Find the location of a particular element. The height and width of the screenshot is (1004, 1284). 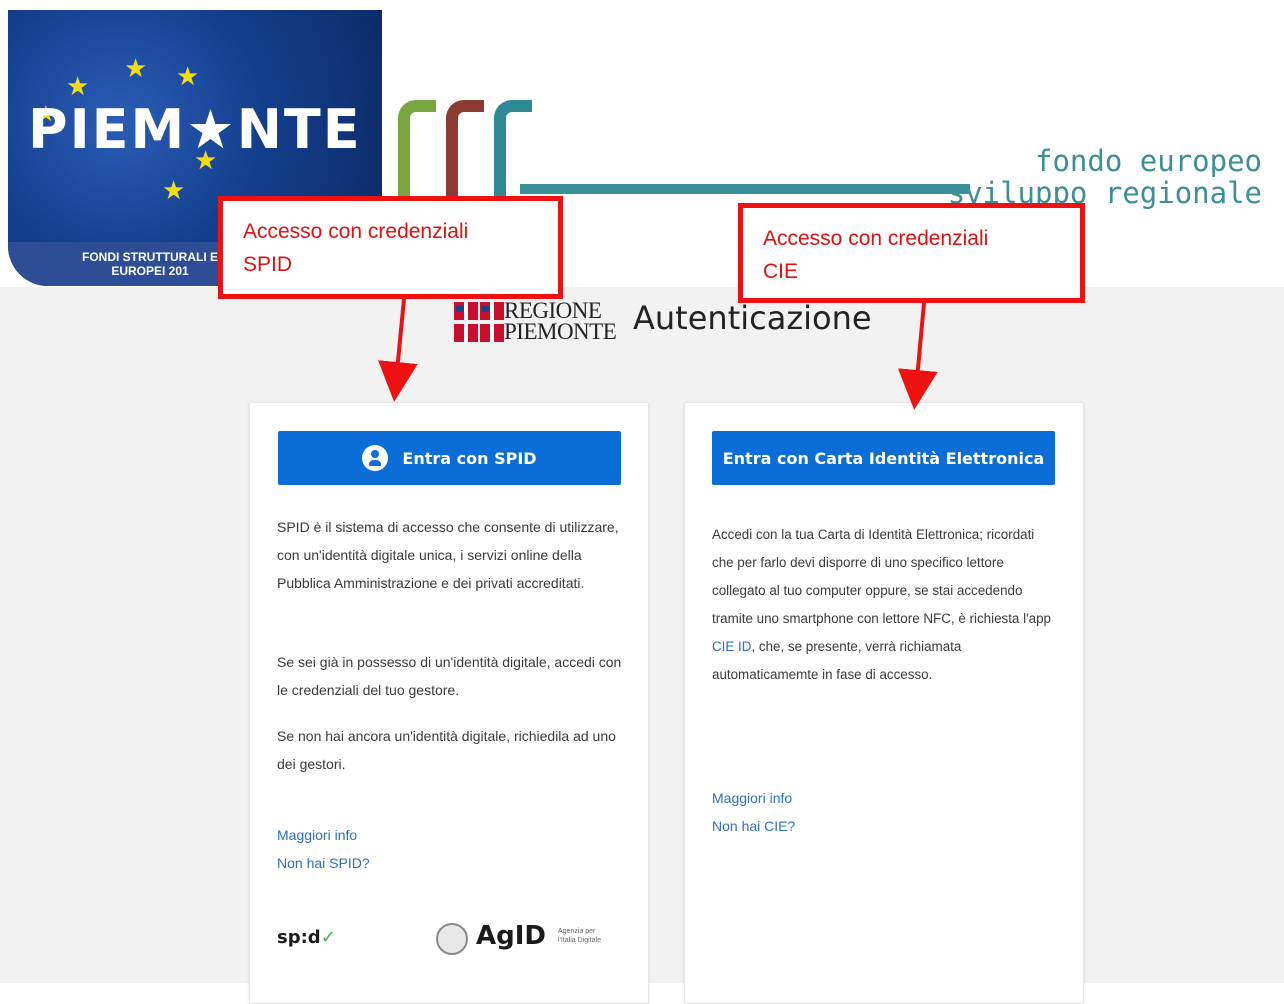

cie-login-button: Entra con Carta Identità Elettronica is located at coordinates (883, 458).